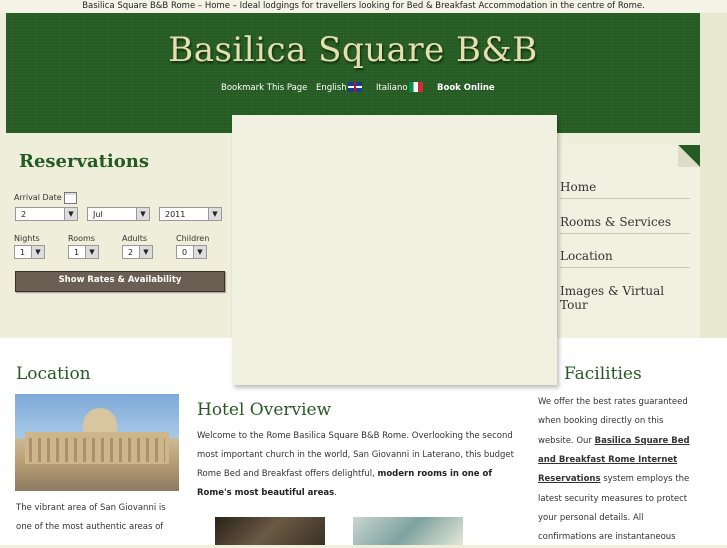 The width and height of the screenshot is (727, 548). I want to click on overview-bold-areas: Rome's most beautiful areas, so click(266, 493).